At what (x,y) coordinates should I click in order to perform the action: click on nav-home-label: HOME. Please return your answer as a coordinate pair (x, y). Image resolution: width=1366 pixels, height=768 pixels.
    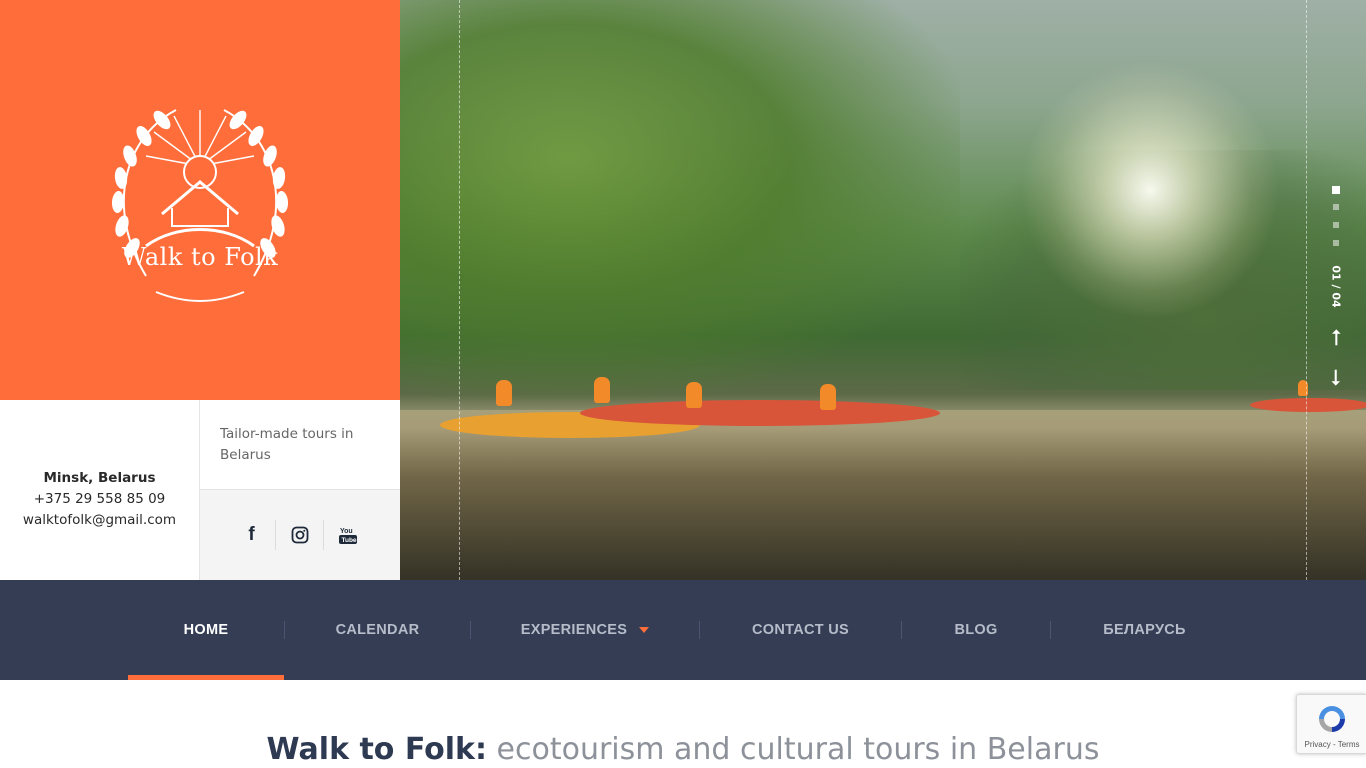
    Looking at the image, I should click on (206, 630).